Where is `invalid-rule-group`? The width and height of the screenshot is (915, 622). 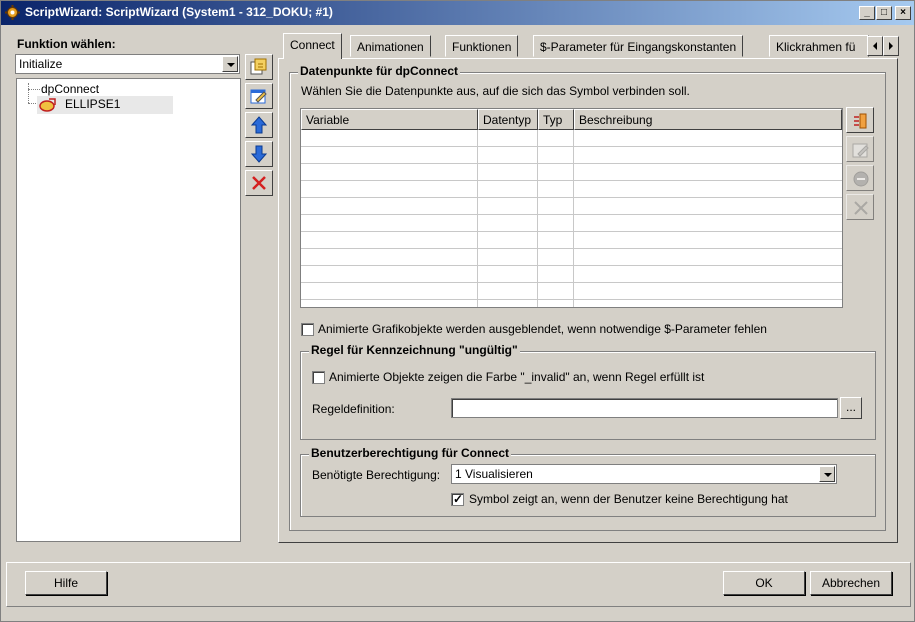 invalid-rule-group is located at coordinates (588, 395).